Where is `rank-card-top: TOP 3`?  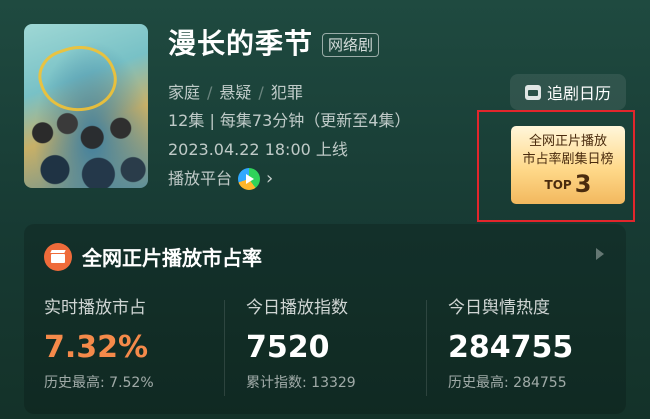 rank-card-top: TOP 3 is located at coordinates (568, 184).